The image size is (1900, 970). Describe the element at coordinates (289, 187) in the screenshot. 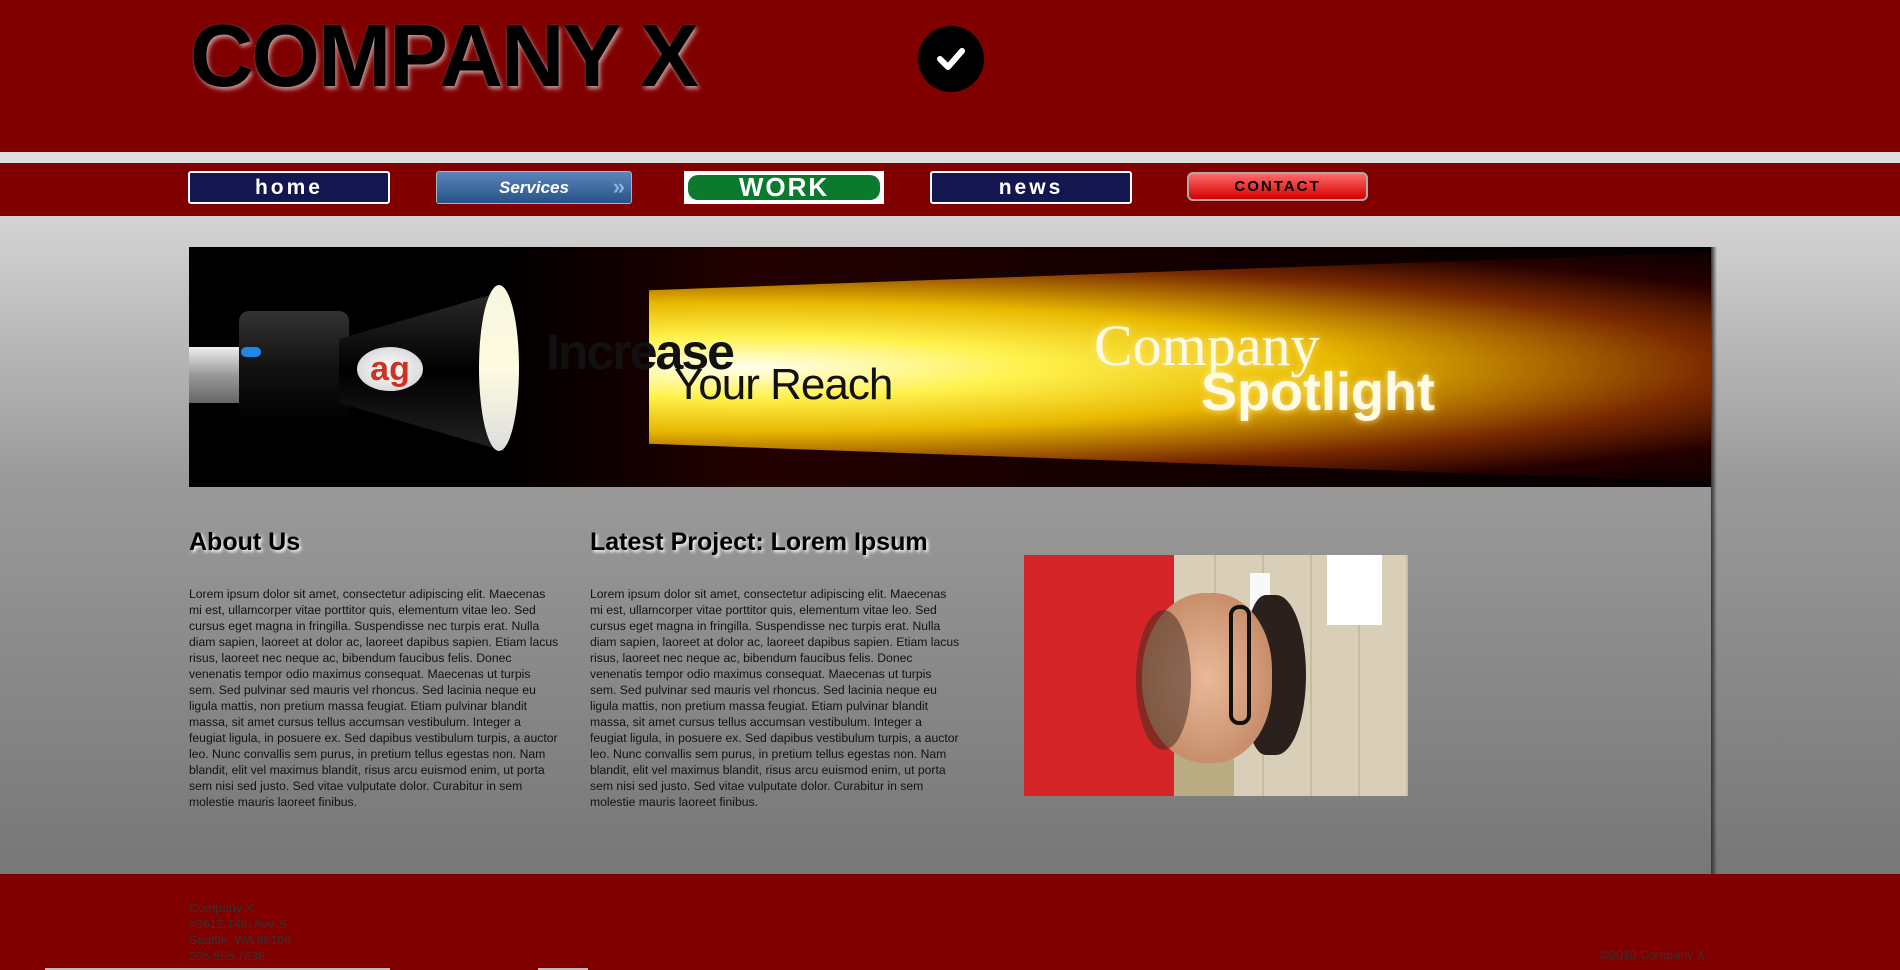

I see `nav-home-button: home` at that location.